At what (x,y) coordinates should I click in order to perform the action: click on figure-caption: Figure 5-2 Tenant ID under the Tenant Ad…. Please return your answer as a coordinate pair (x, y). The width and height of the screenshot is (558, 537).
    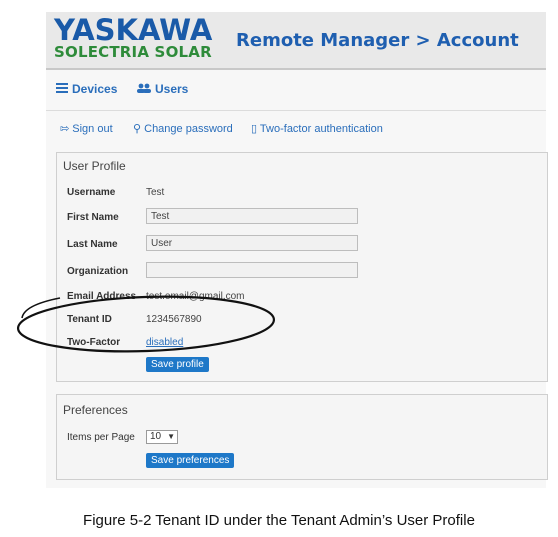
    Looking at the image, I should click on (279, 520).